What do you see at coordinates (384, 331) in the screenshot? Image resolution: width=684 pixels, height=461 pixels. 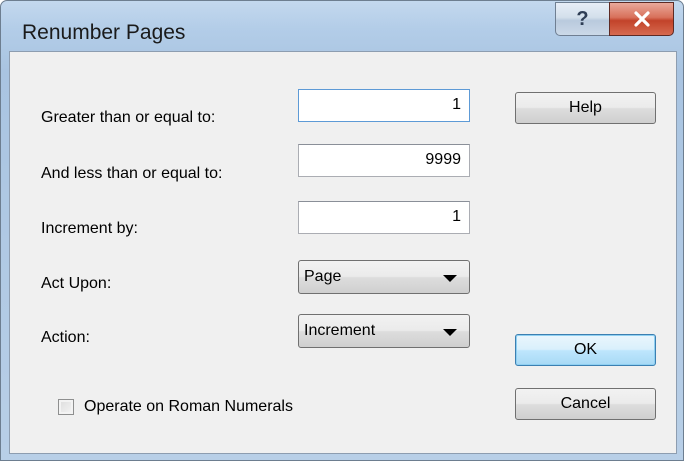 I see `action-select: Increment` at bounding box center [384, 331].